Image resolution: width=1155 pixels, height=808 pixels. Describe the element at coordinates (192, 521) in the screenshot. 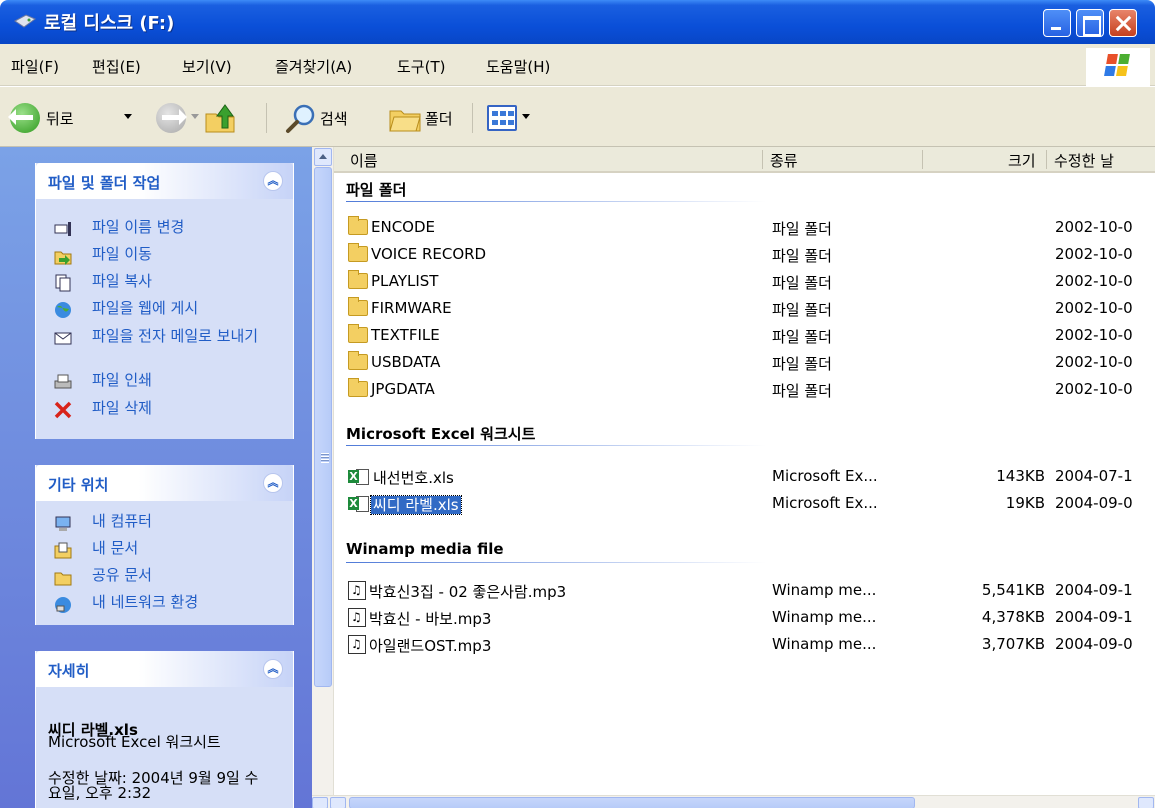

I see `place-my-computer: 내 컴퓨터` at that location.